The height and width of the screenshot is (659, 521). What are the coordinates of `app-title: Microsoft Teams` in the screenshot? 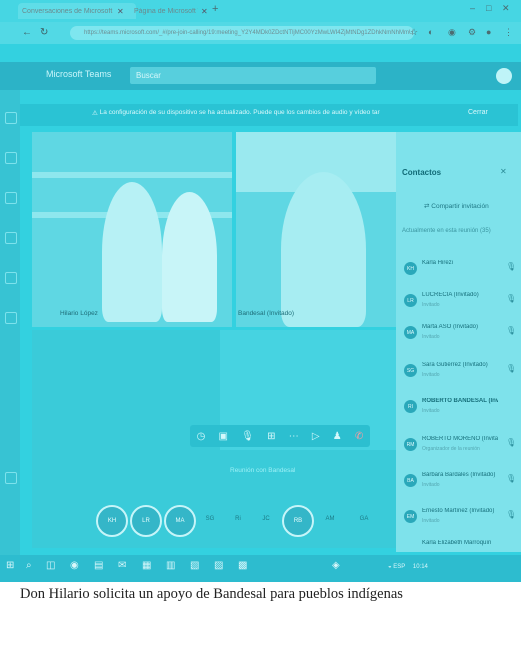 It's located at (79, 74).